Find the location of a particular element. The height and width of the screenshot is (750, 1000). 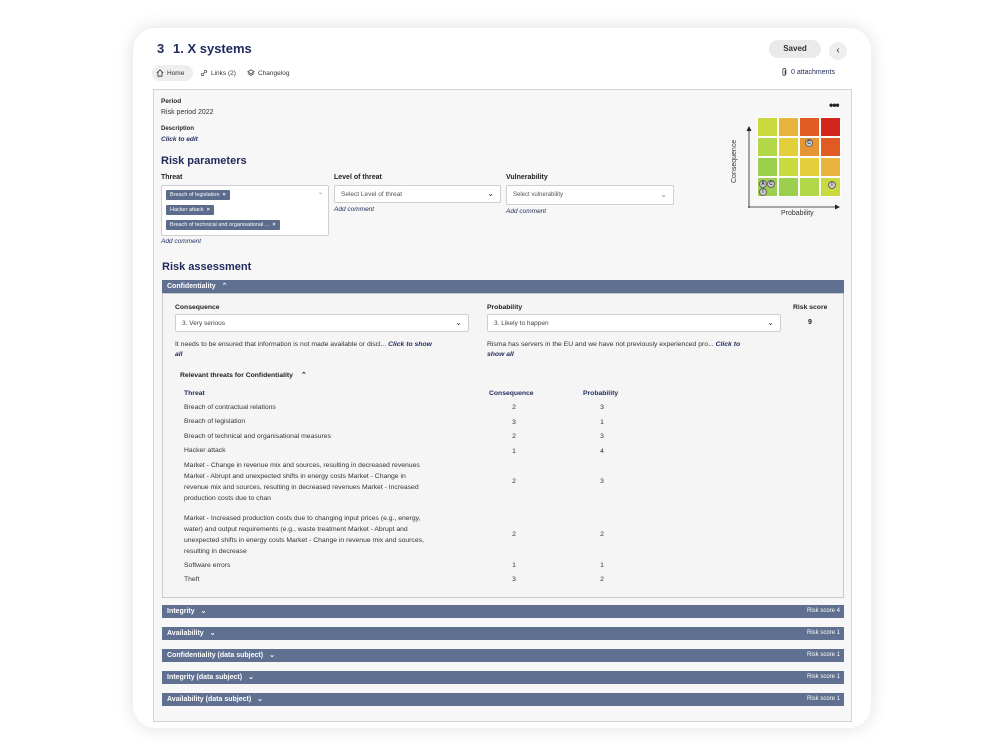

threat-chip: Hacker attack × is located at coordinates (190, 210).